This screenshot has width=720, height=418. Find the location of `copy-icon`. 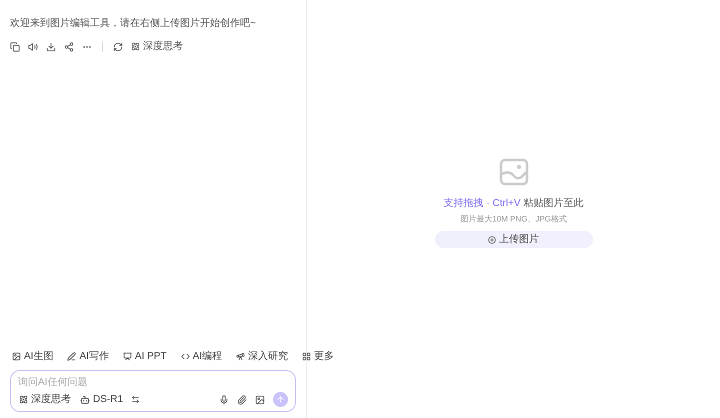

copy-icon is located at coordinates (15, 47).